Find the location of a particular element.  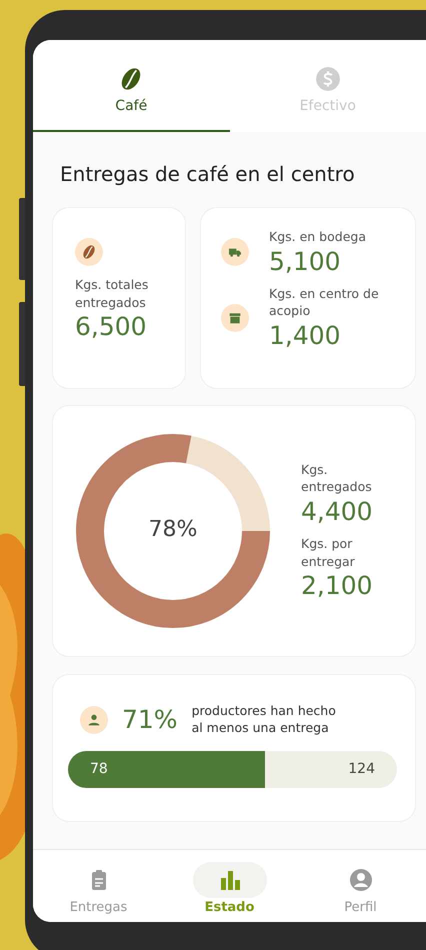

legend-label: Kgs. entregados is located at coordinates (337, 478).